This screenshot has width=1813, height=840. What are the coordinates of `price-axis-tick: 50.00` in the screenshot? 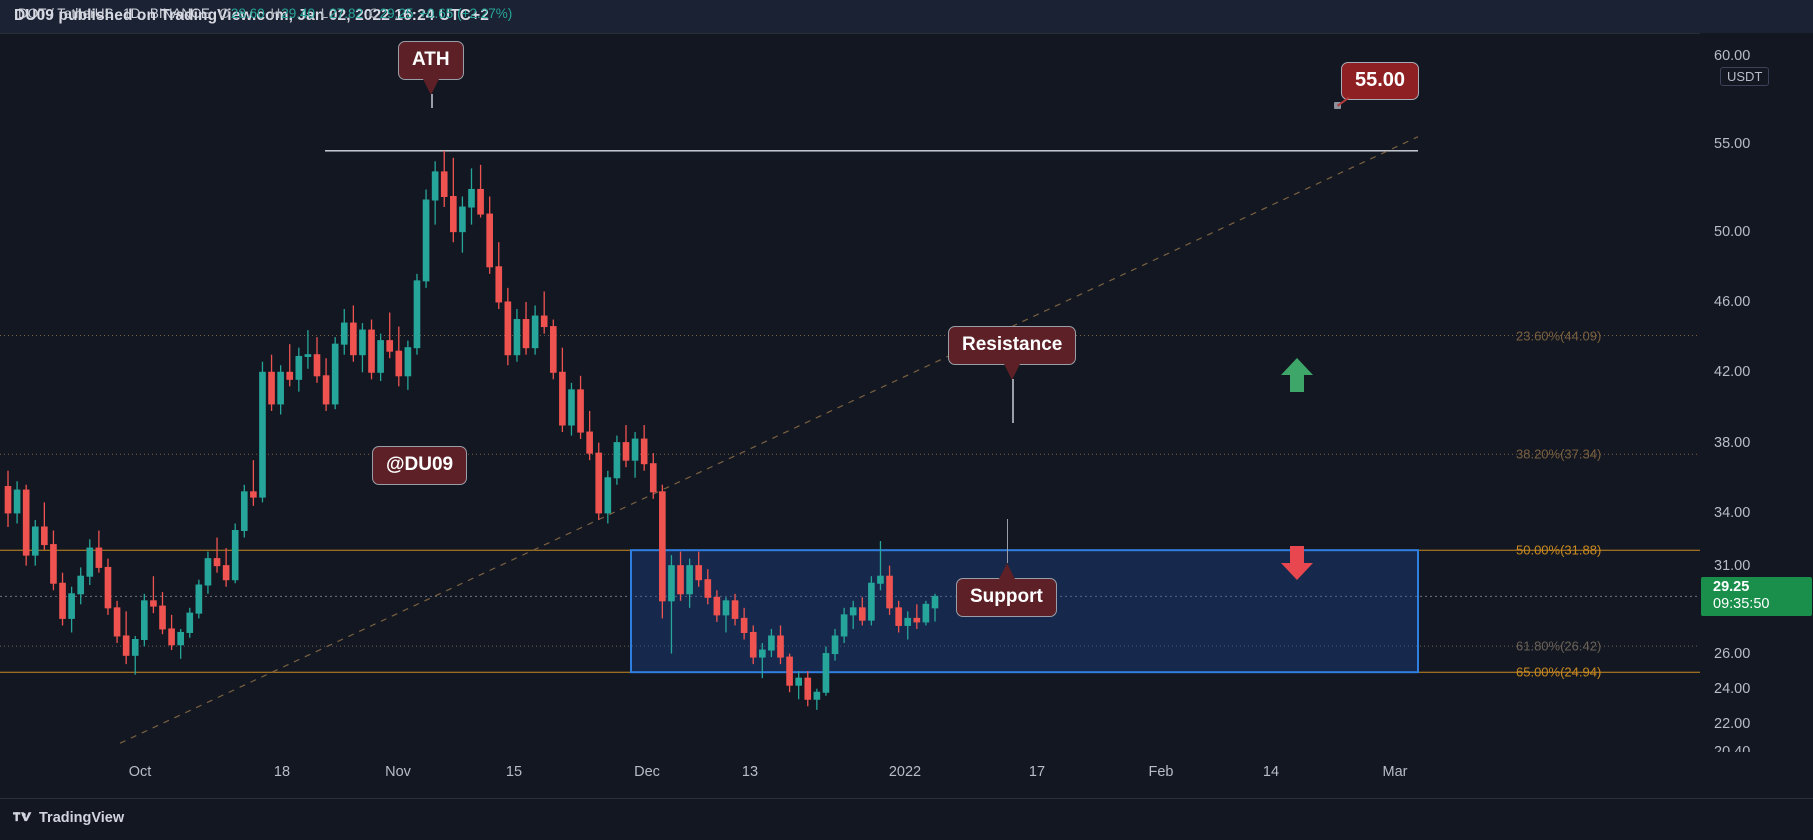 It's located at (1732, 231).